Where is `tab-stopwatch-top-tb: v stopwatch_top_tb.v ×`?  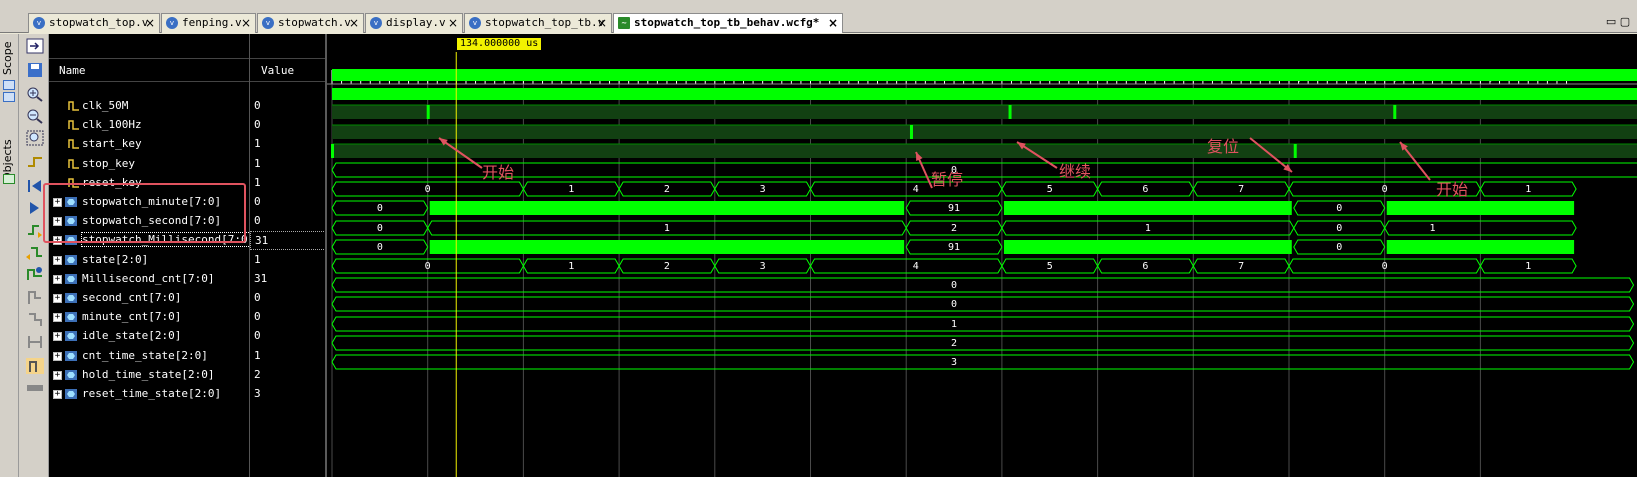
tab-stopwatch-top-tb: v stopwatch_top_tb.v × is located at coordinates (538, 23).